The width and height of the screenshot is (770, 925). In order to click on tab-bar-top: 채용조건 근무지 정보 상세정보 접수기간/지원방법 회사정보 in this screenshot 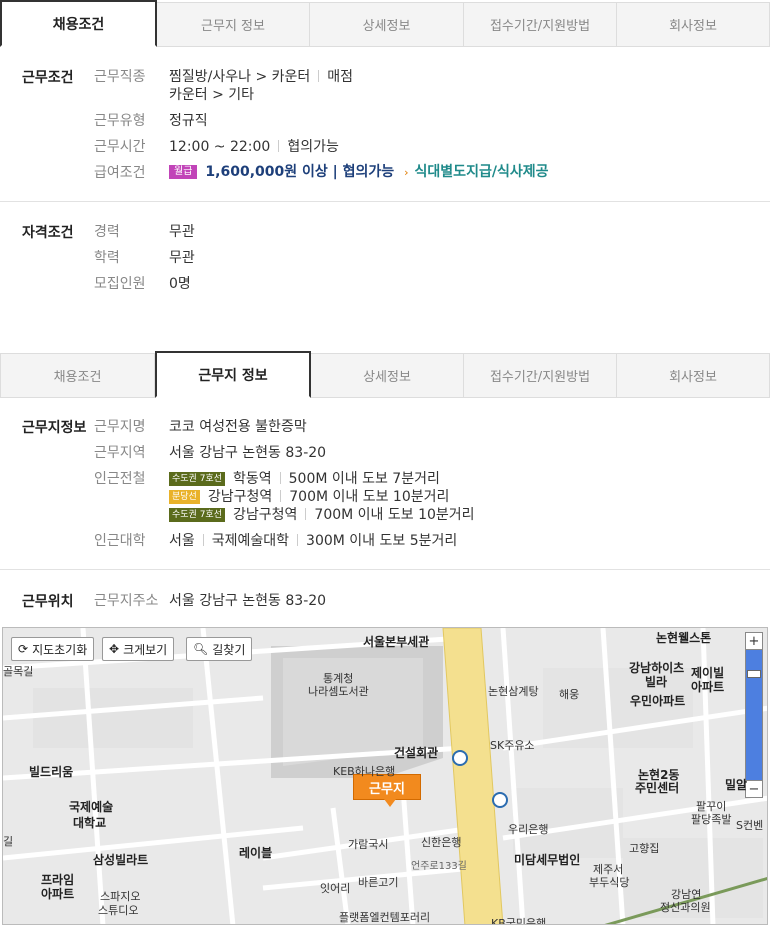, I will do `click(385, 23)`.